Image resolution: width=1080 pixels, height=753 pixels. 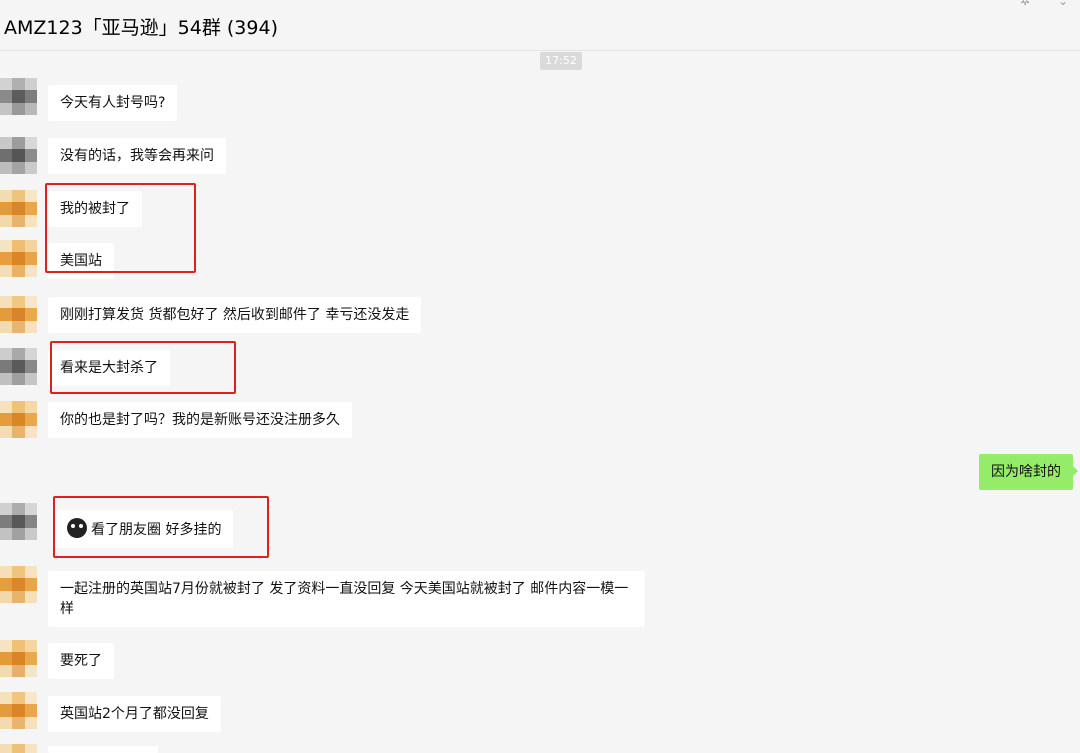 I want to click on more-icon: ⌄, so click(x=1063, y=4).